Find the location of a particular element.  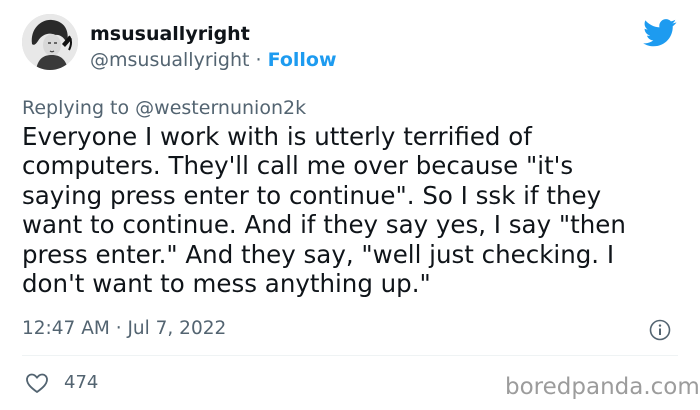

avatar is located at coordinates (50, 42).